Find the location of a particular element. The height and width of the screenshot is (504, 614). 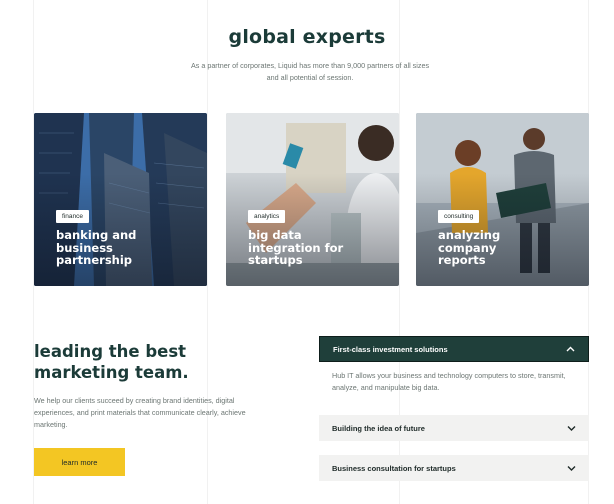

card-title-line: big data is located at coordinates (275, 235).